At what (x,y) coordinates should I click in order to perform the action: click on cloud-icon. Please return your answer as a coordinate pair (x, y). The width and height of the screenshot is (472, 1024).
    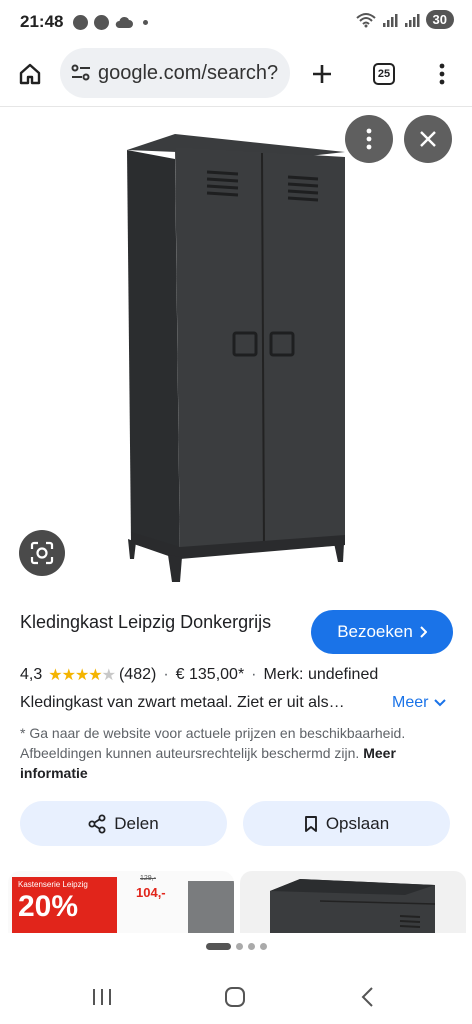
    Looking at the image, I should click on (125, 22).